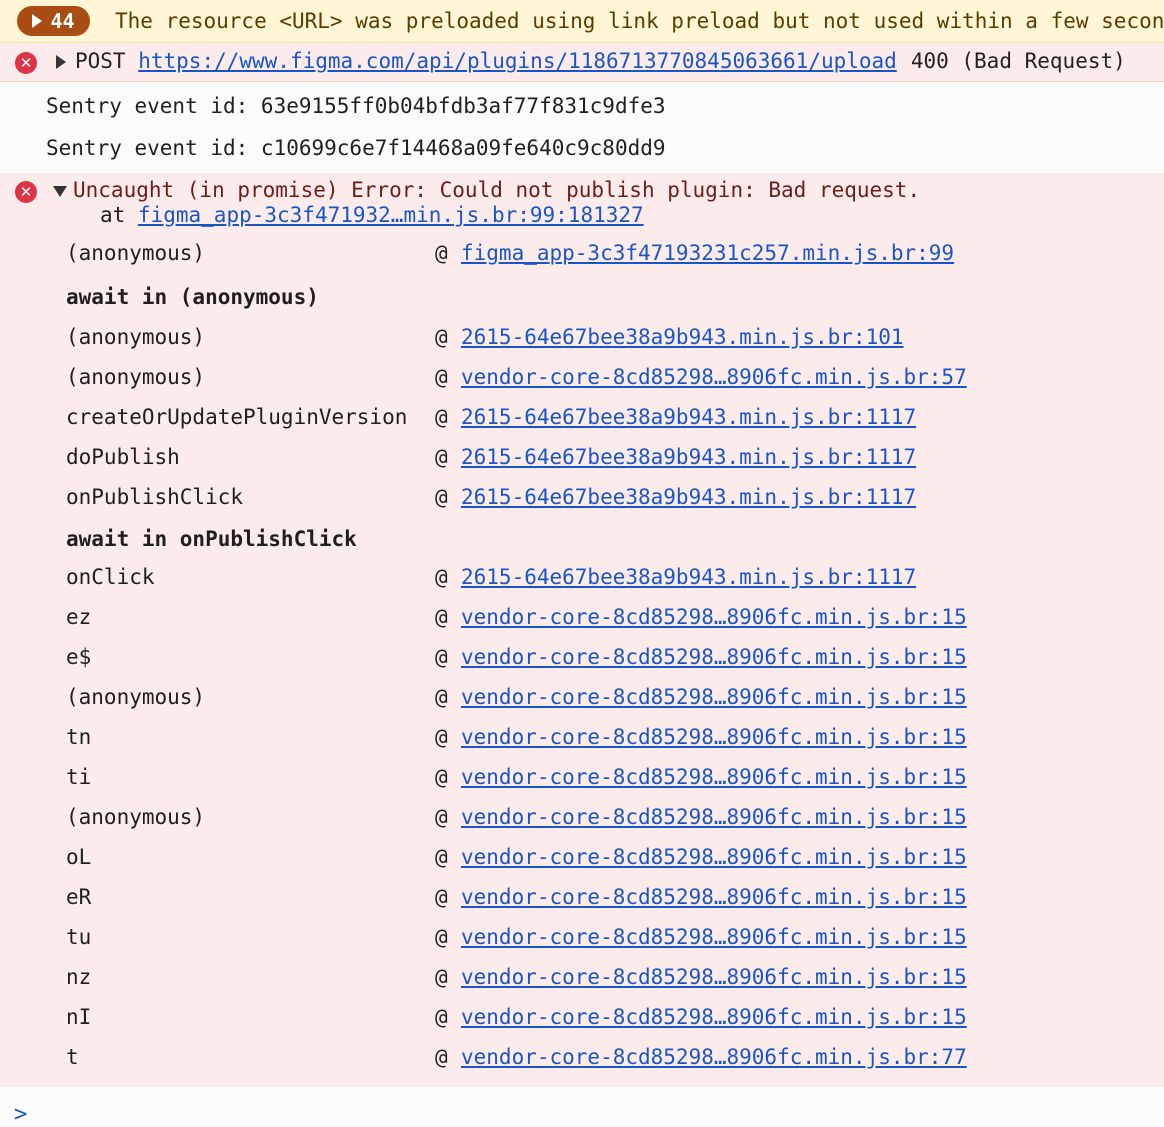 The width and height of the screenshot is (1164, 1127). What do you see at coordinates (60, 191) in the screenshot?
I see `collapse-triangle-icon` at bounding box center [60, 191].